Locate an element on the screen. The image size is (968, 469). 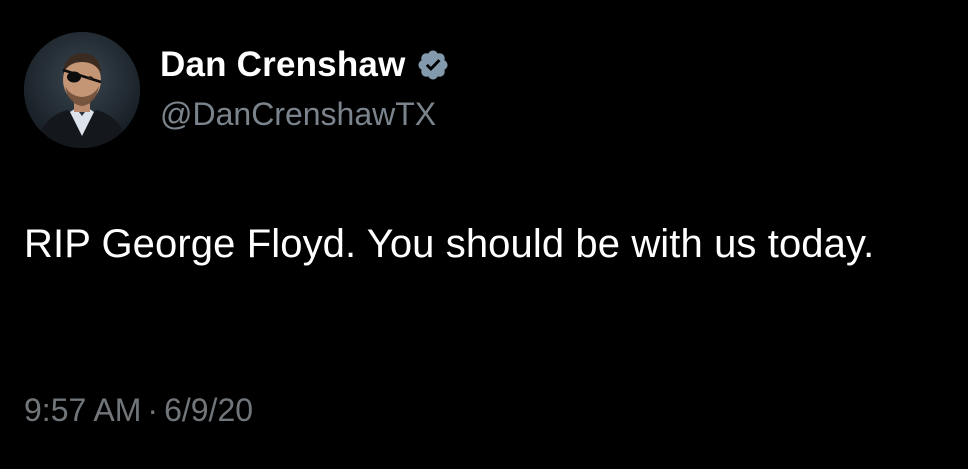
verified-badge-icon is located at coordinates (433, 65).